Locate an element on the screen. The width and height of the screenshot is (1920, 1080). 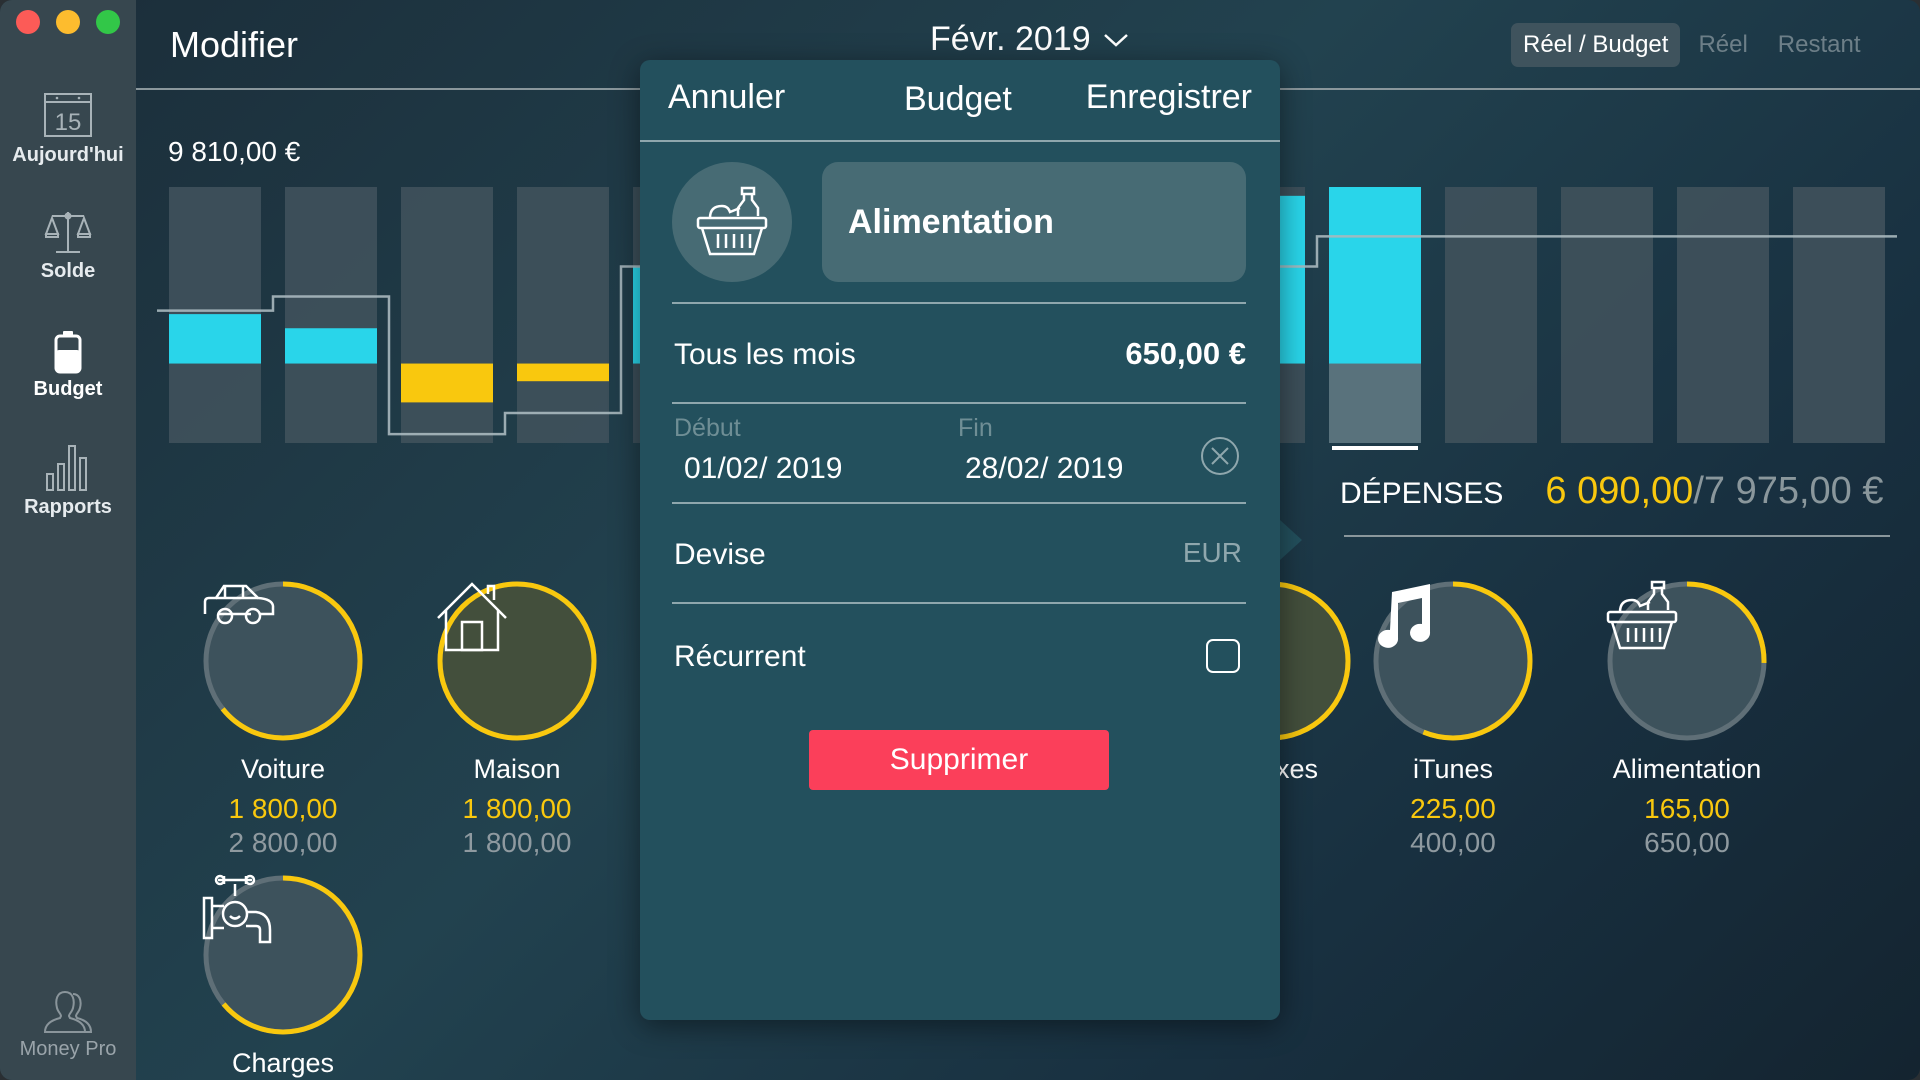
category-maison: Maison 1 800,00 1 800,00 is located at coordinates (517, 719).